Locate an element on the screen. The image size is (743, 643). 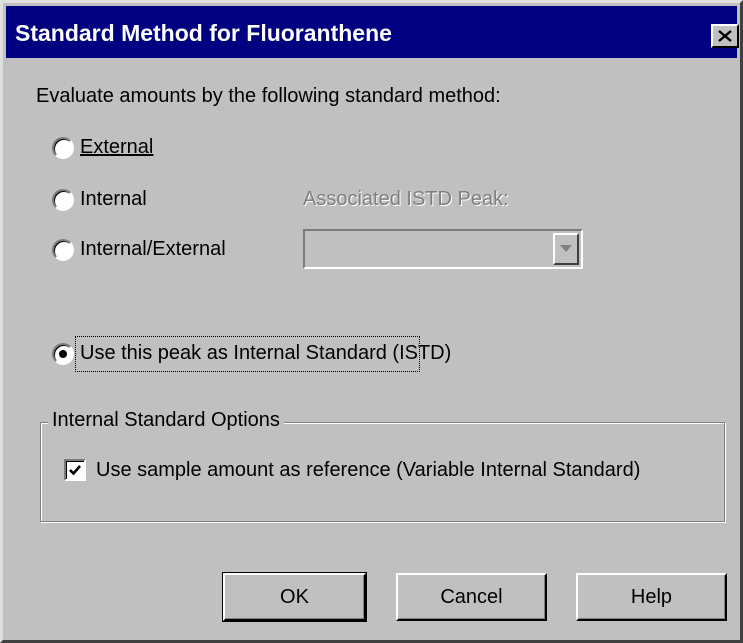
radio-internal is located at coordinates (63, 200).